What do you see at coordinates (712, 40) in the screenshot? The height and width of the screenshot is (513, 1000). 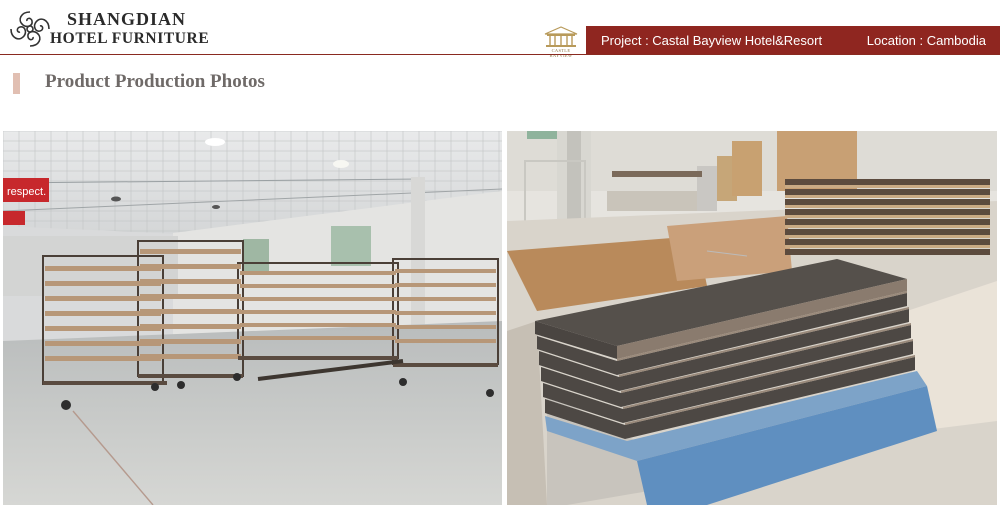 I see `project-name: Project : Castal Bayview Hotel&Resort` at bounding box center [712, 40].